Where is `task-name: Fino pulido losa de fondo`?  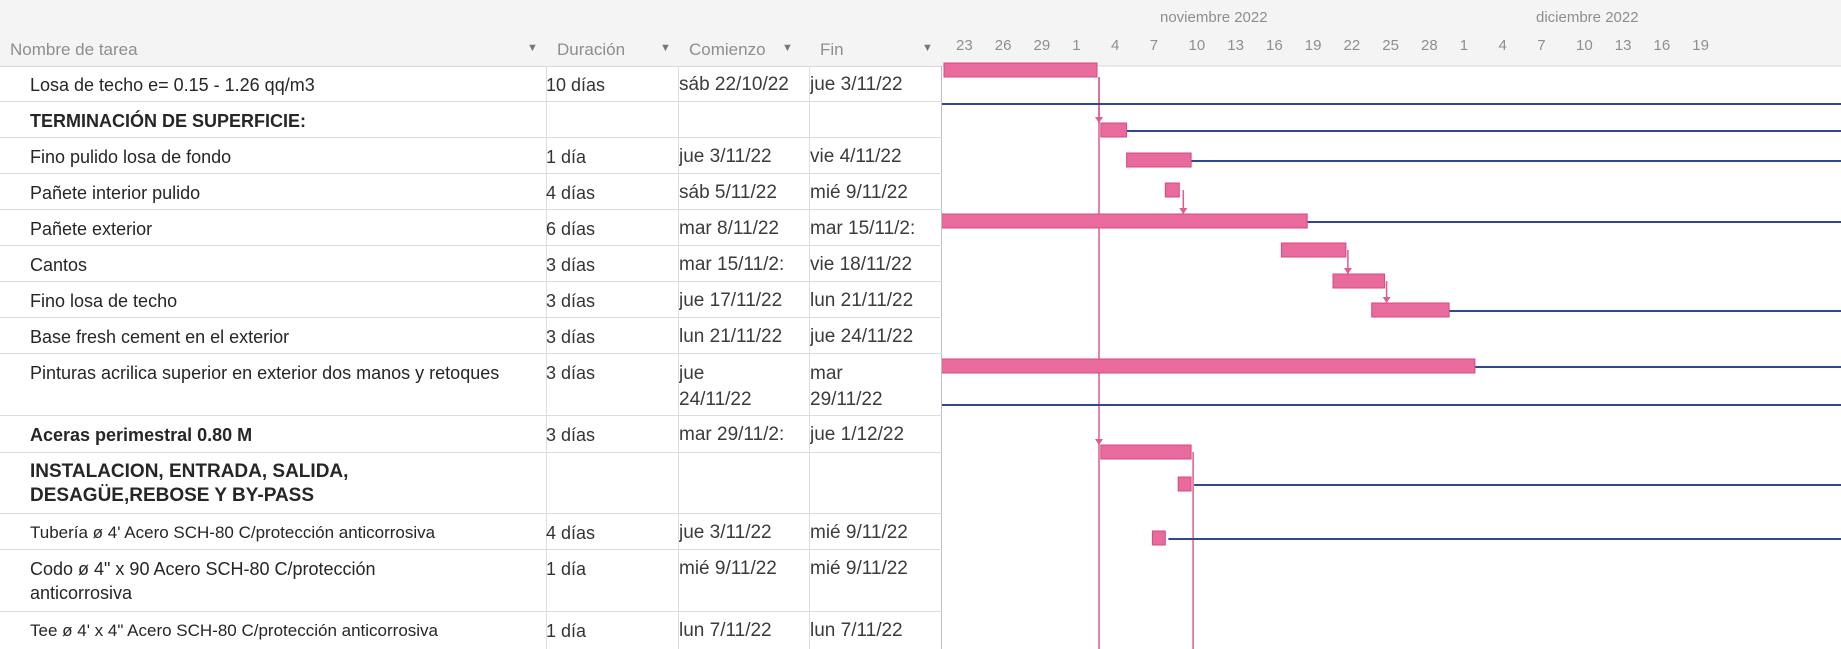
task-name: Fino pulido losa de fondo is located at coordinates (131, 157).